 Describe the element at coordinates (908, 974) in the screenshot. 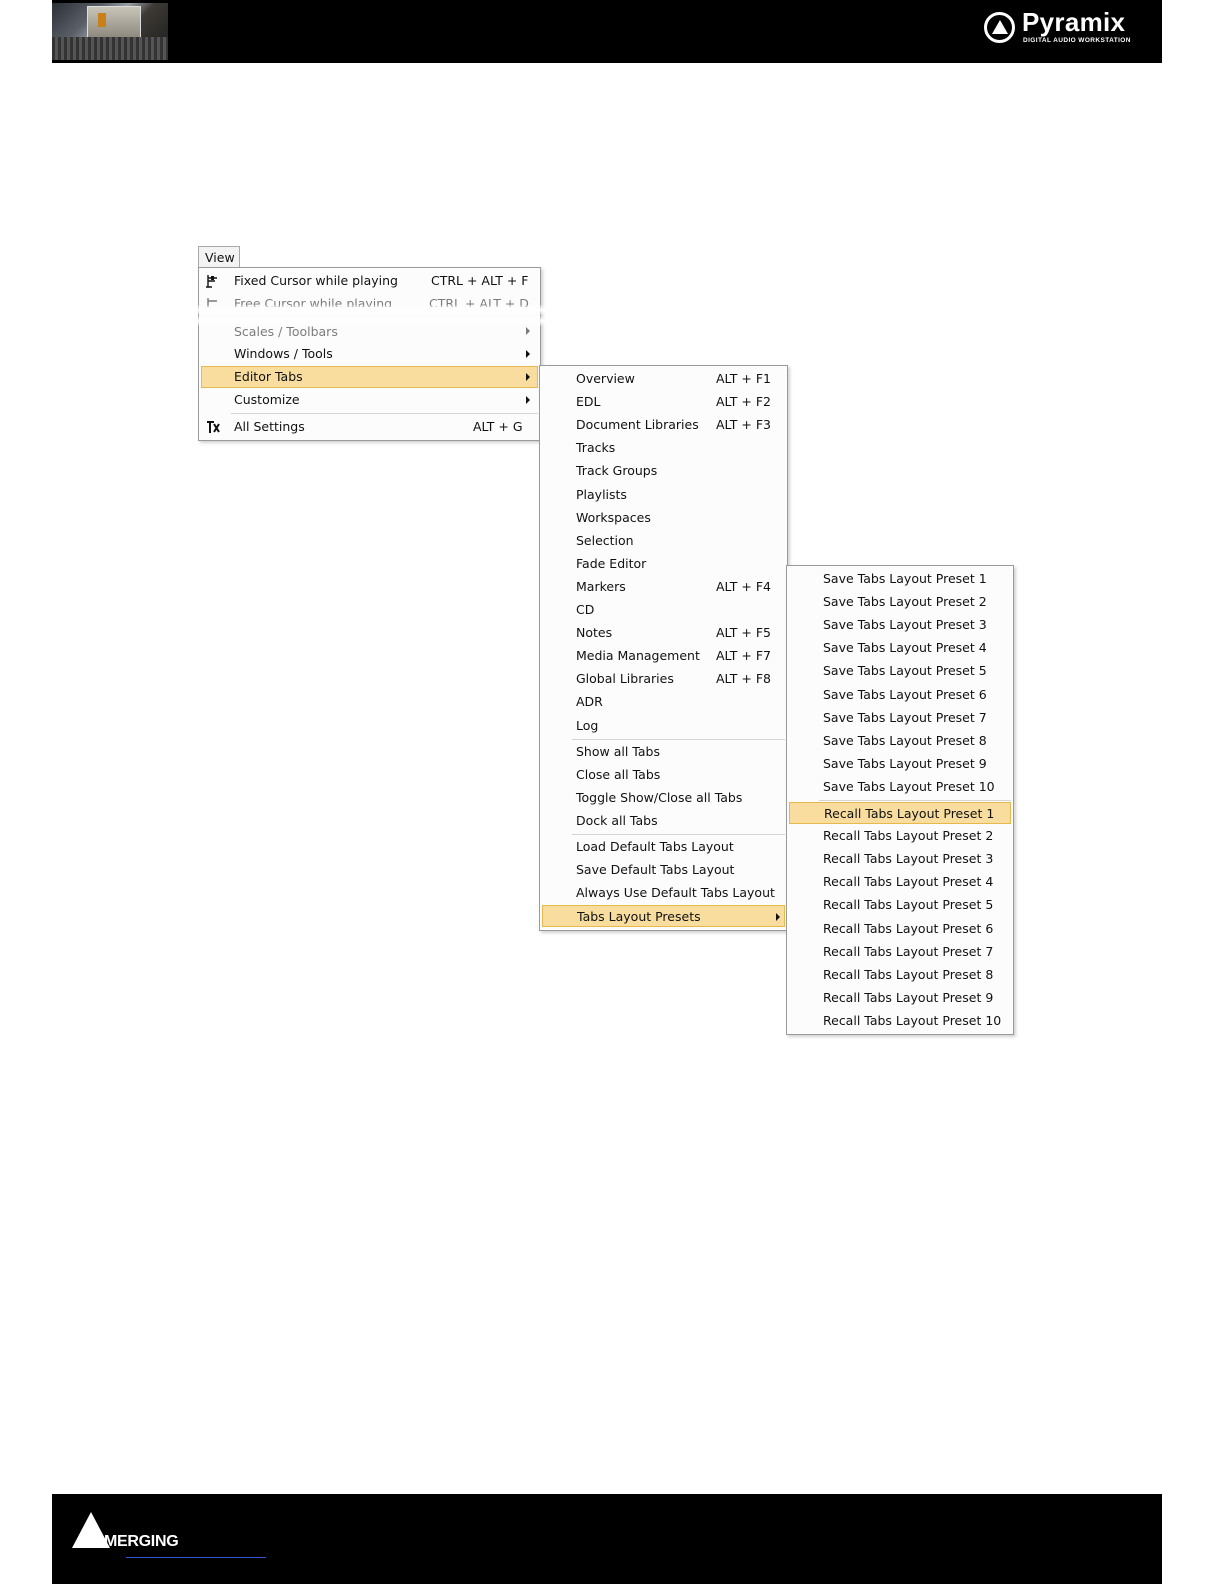

I see `menu-item-label: Recall Tabs Layout Preset 8` at that location.